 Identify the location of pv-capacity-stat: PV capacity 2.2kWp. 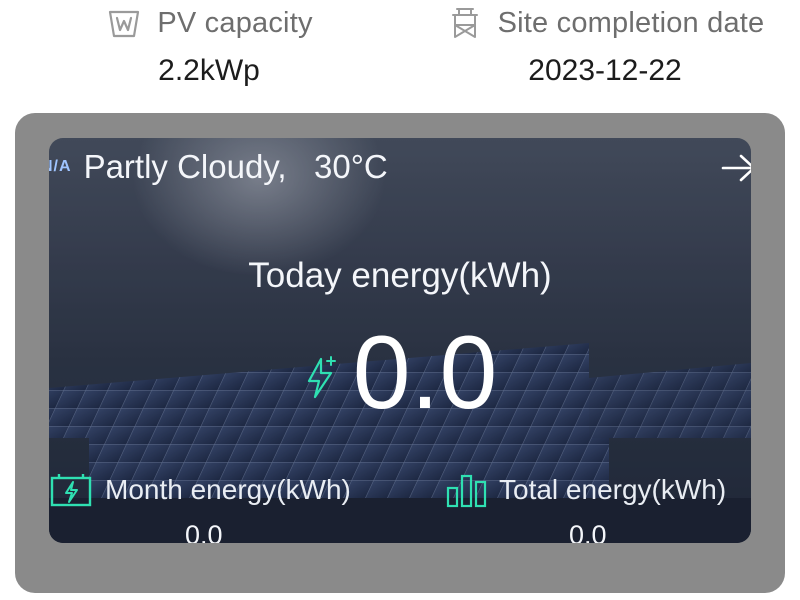
(209, 44).